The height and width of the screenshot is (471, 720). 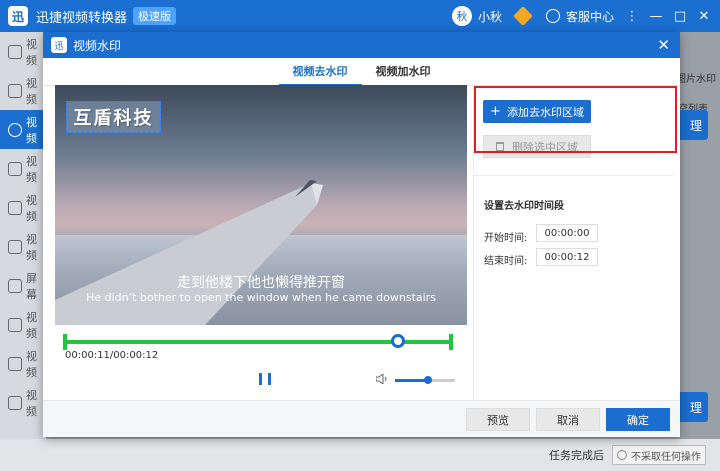 What do you see at coordinates (97, 45) in the screenshot?
I see `dialog-title: 视频水印` at bounding box center [97, 45].